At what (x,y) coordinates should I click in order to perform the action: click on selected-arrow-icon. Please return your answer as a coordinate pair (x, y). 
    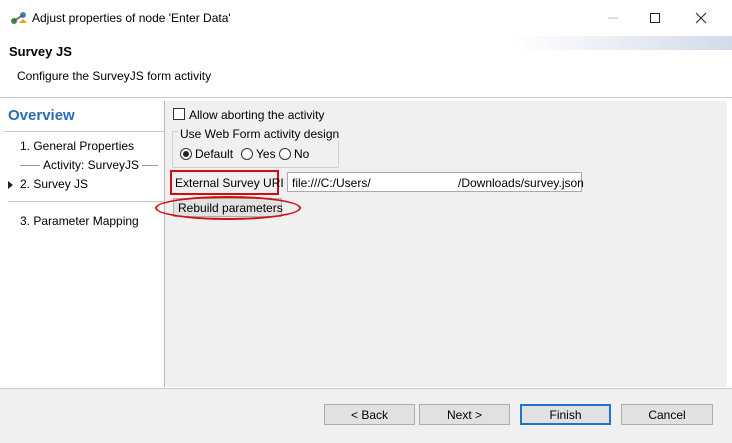
    Looking at the image, I should click on (10, 185).